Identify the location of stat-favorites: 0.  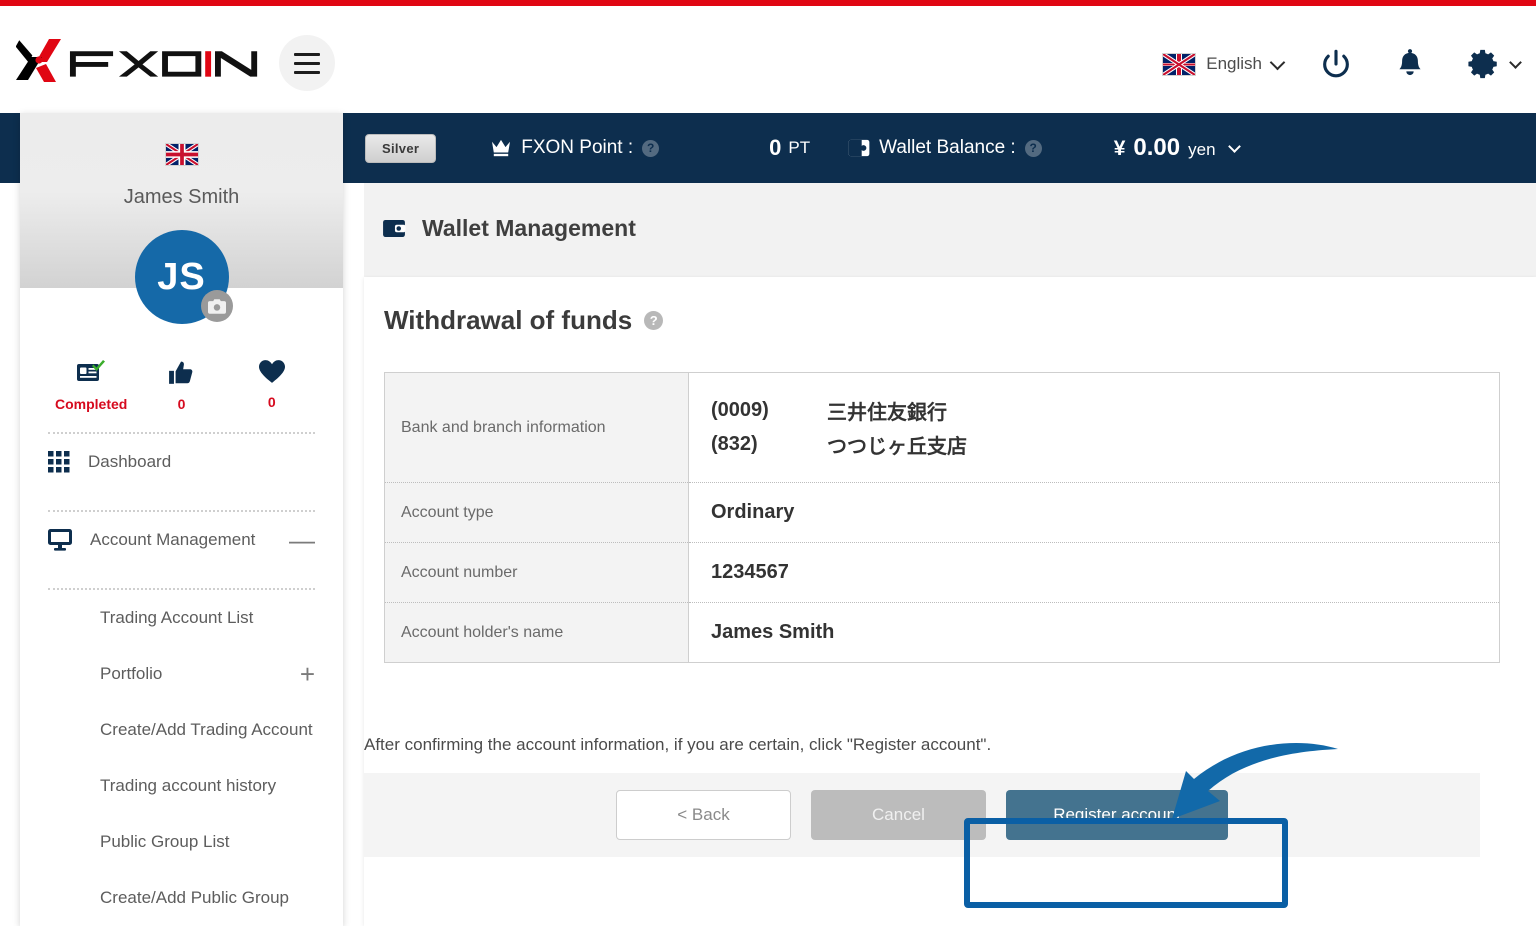
(272, 386).